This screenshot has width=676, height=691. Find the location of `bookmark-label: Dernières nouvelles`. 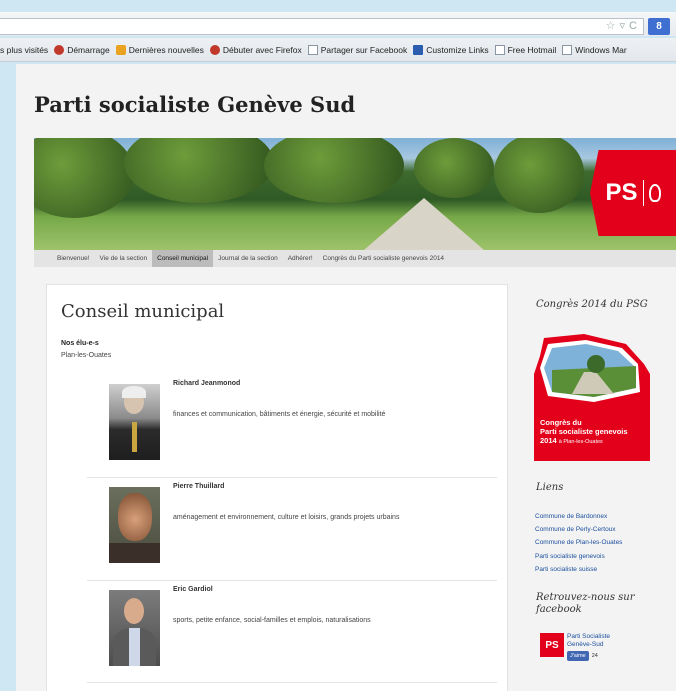

bookmark-label: Dernières nouvelles is located at coordinates (166, 49).